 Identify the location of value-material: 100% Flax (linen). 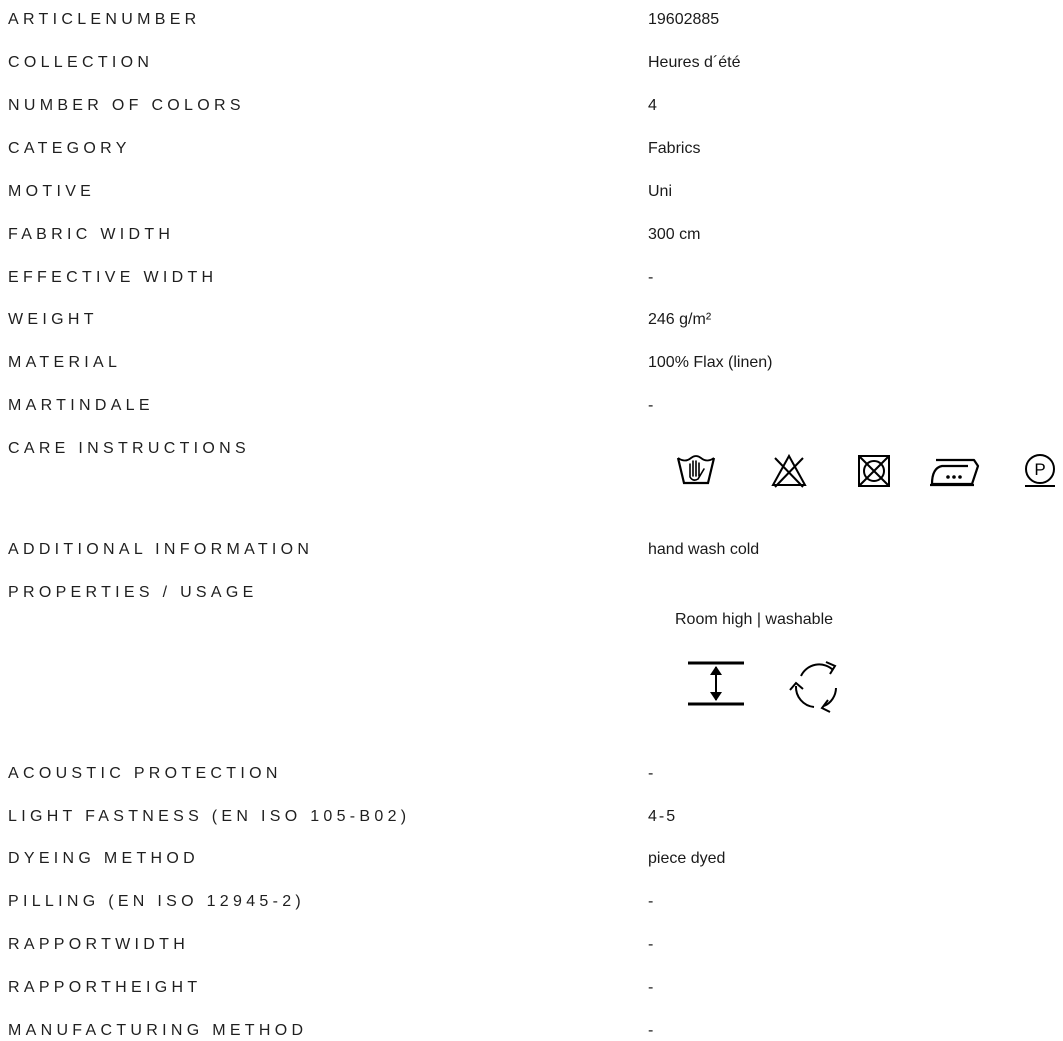
(710, 362).